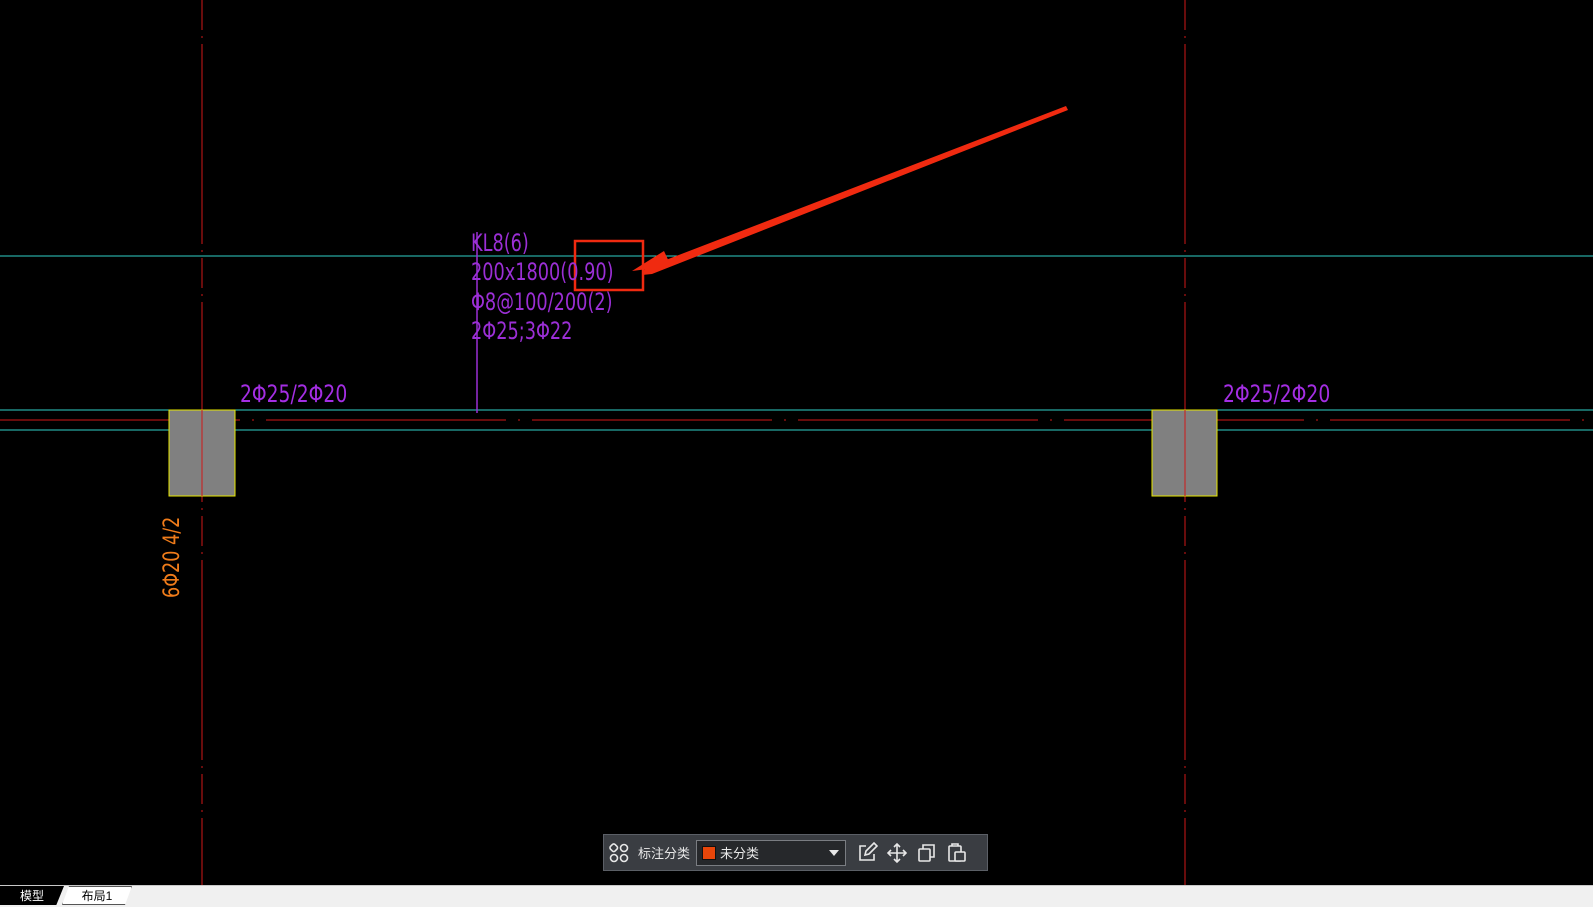  I want to click on tab-layout1-label: 布局1, so click(97, 896).